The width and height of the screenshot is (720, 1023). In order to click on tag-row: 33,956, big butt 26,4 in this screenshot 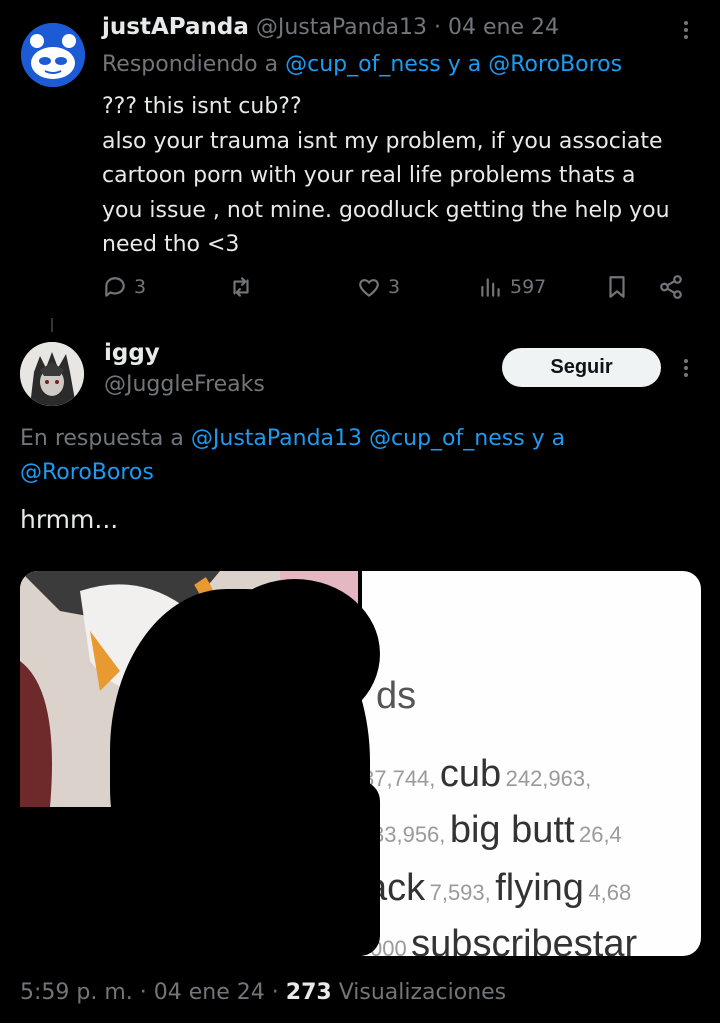, I will do `click(497, 830)`.